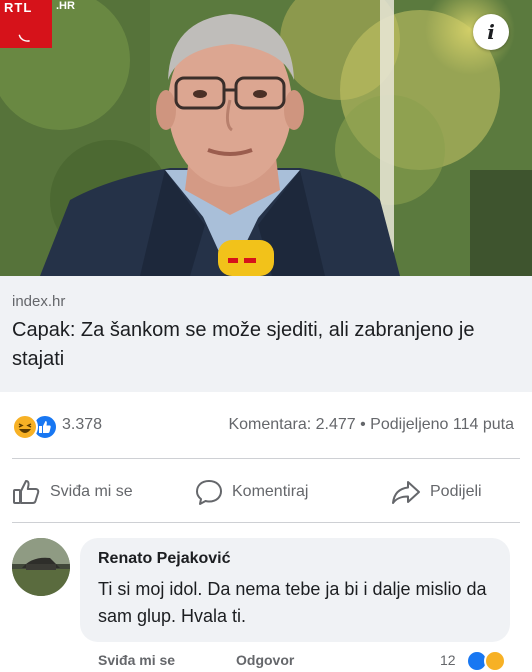 The height and width of the screenshot is (672, 532). I want to click on comment-button: Komentiraj, so click(251, 492).